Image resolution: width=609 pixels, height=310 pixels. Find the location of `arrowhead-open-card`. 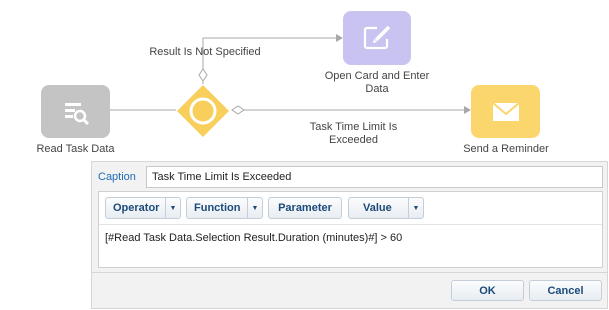

arrowhead-open-card is located at coordinates (339, 38).